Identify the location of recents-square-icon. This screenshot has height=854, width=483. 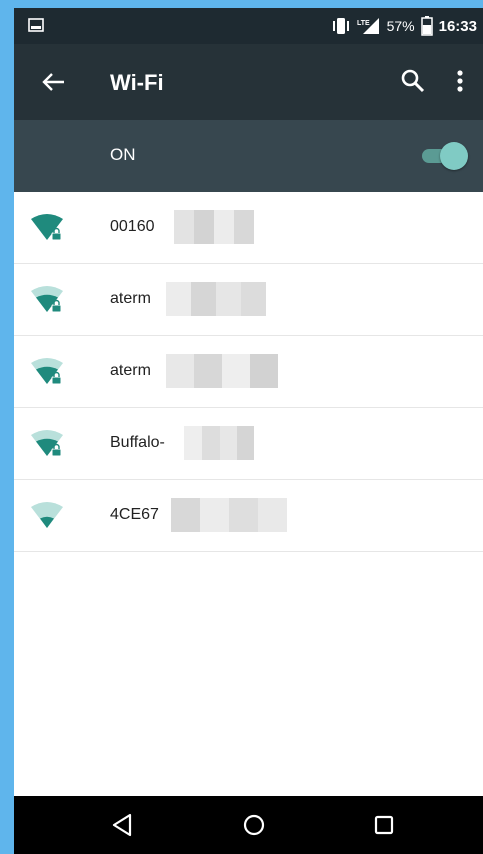
(384, 825).